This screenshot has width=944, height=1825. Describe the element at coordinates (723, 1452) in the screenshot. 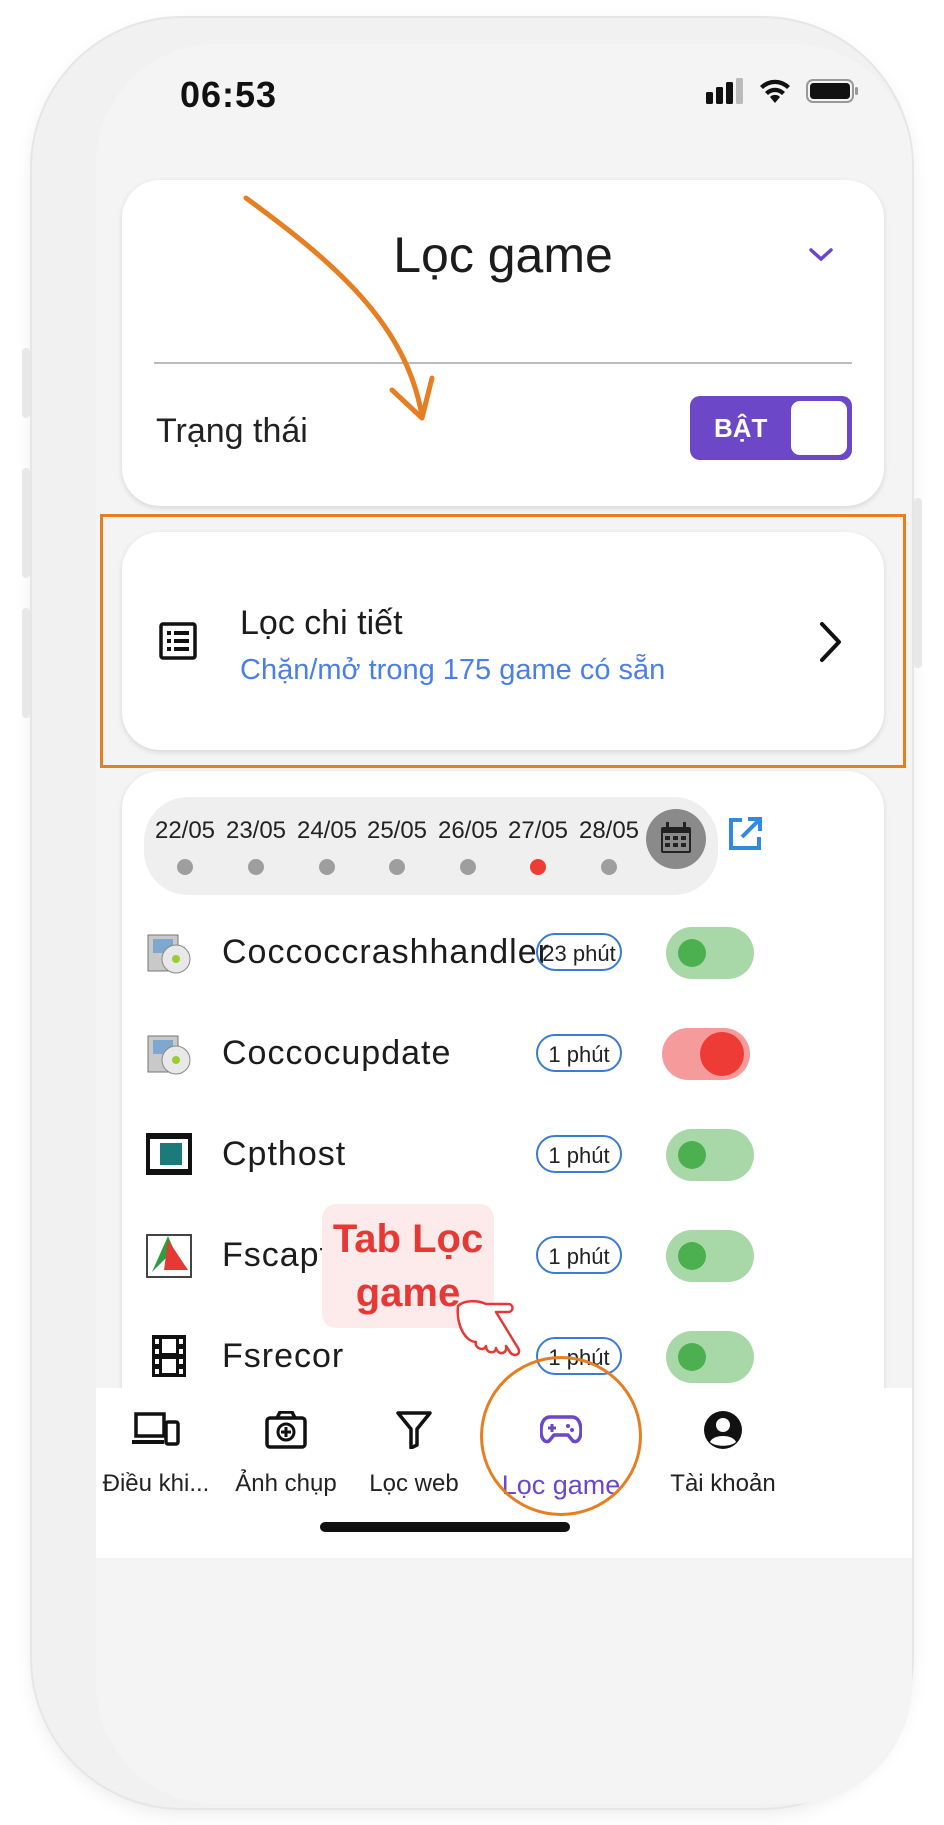

I see `nav-item-account: Tài khoản` at that location.